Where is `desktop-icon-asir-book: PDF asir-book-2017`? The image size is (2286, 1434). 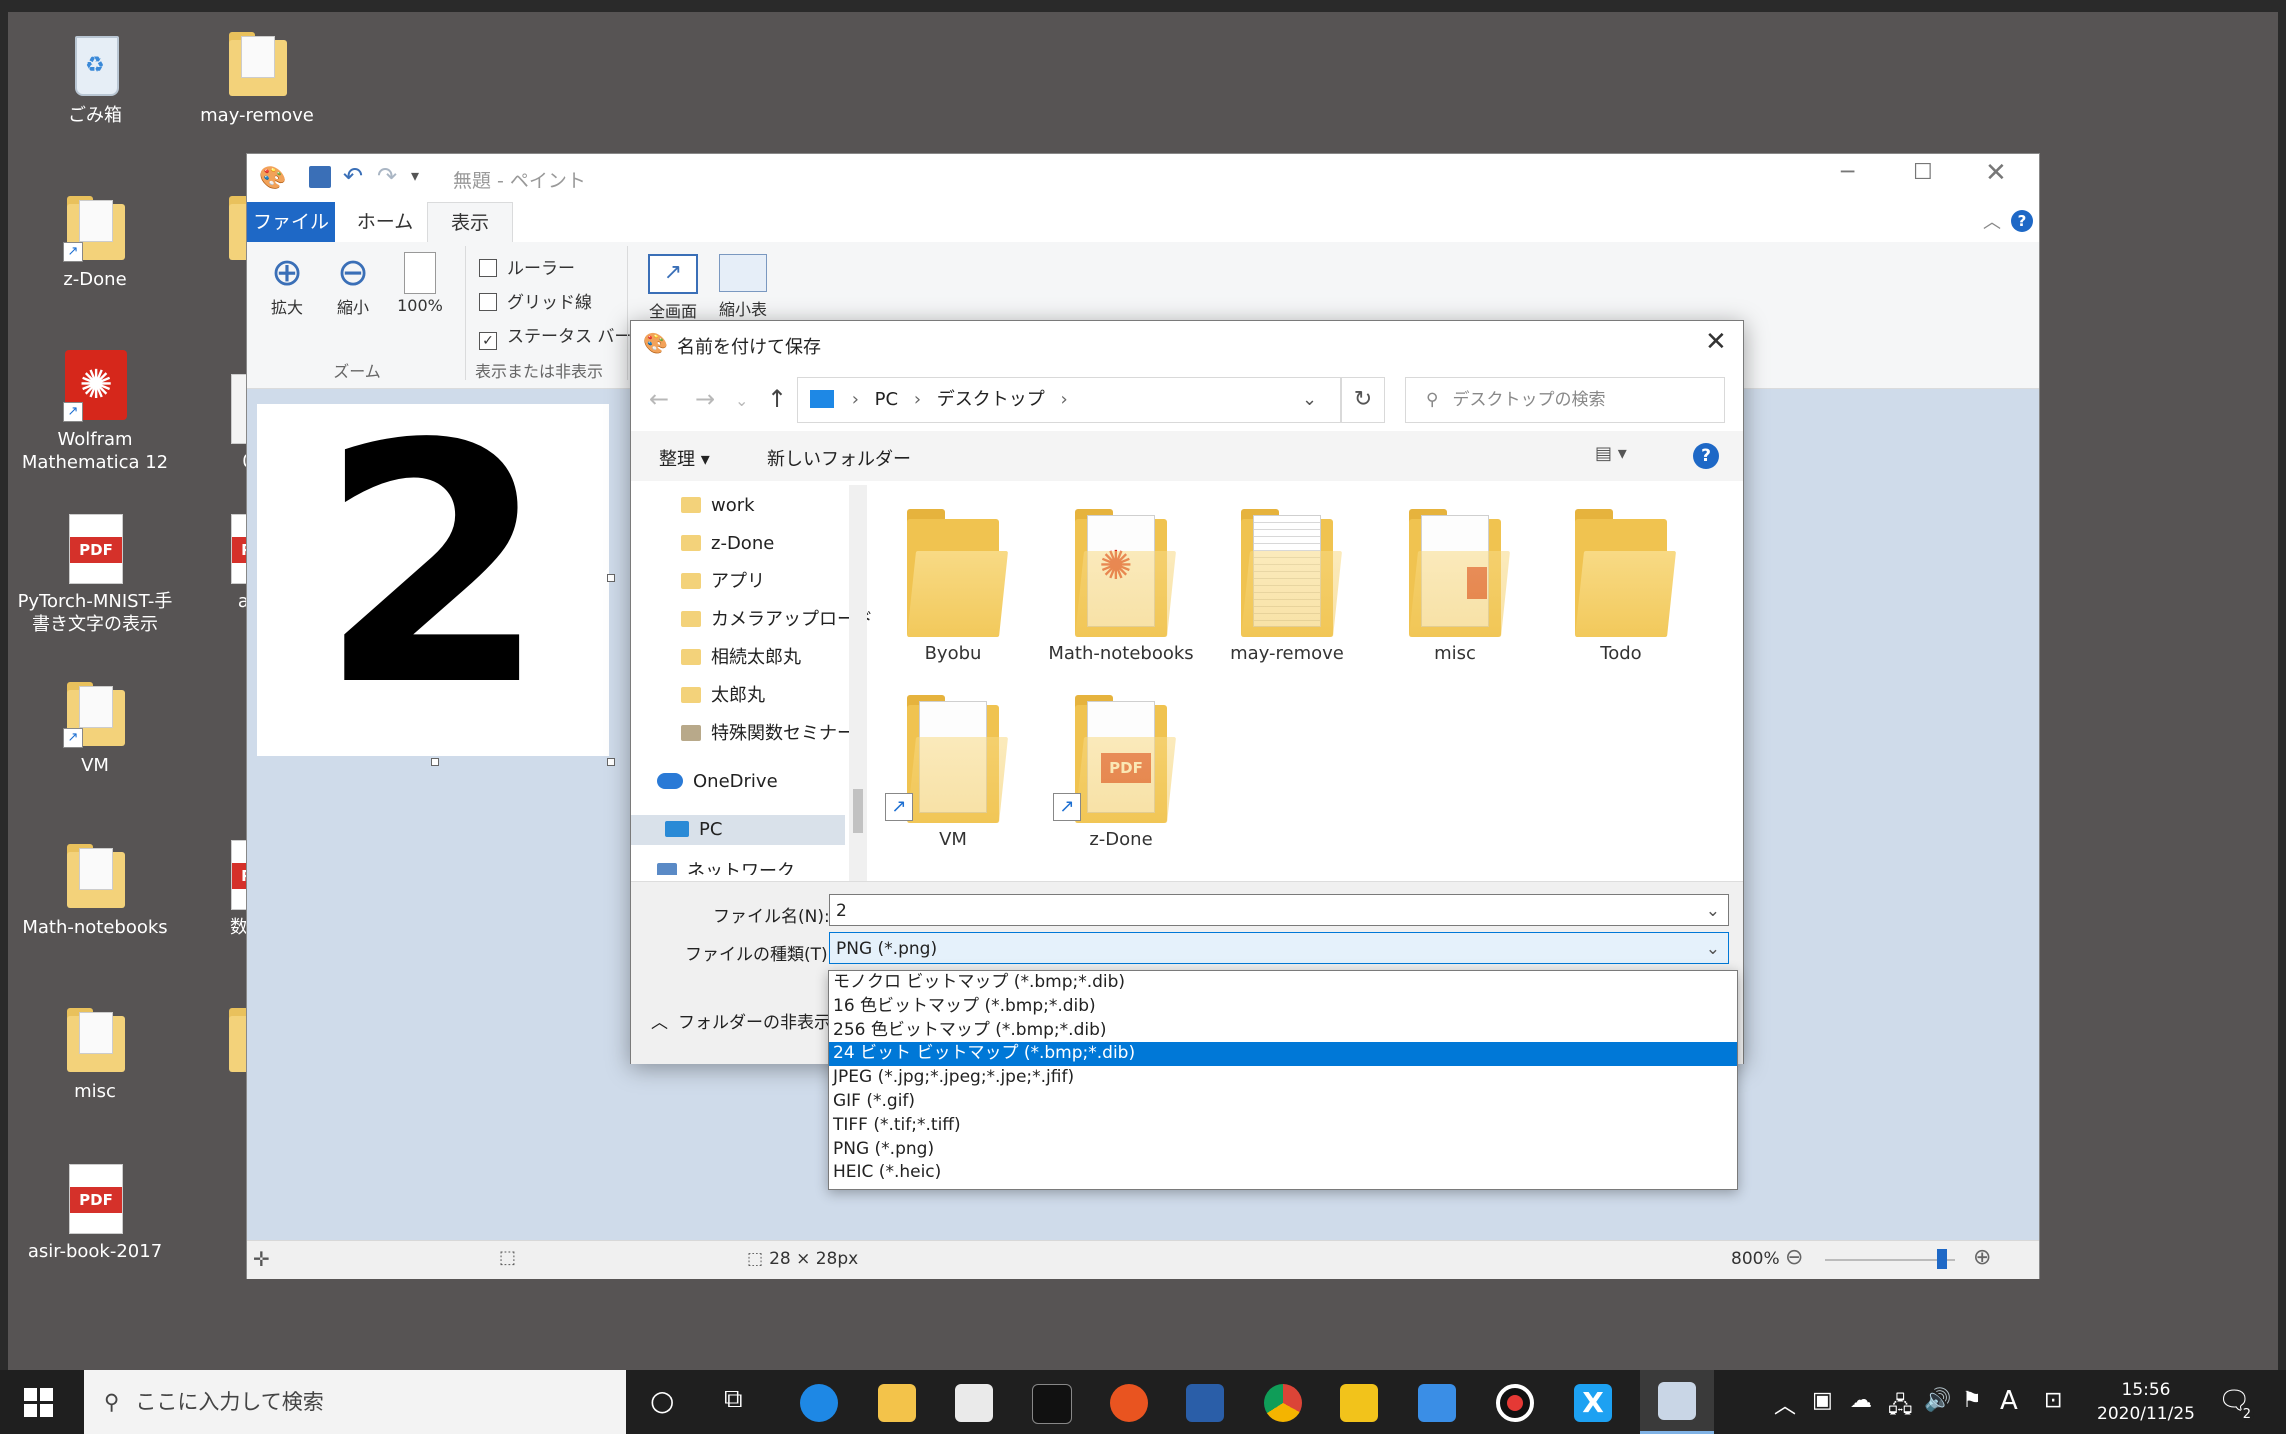 desktop-icon-asir-book: PDF asir-book-2017 is located at coordinates (95, 1212).